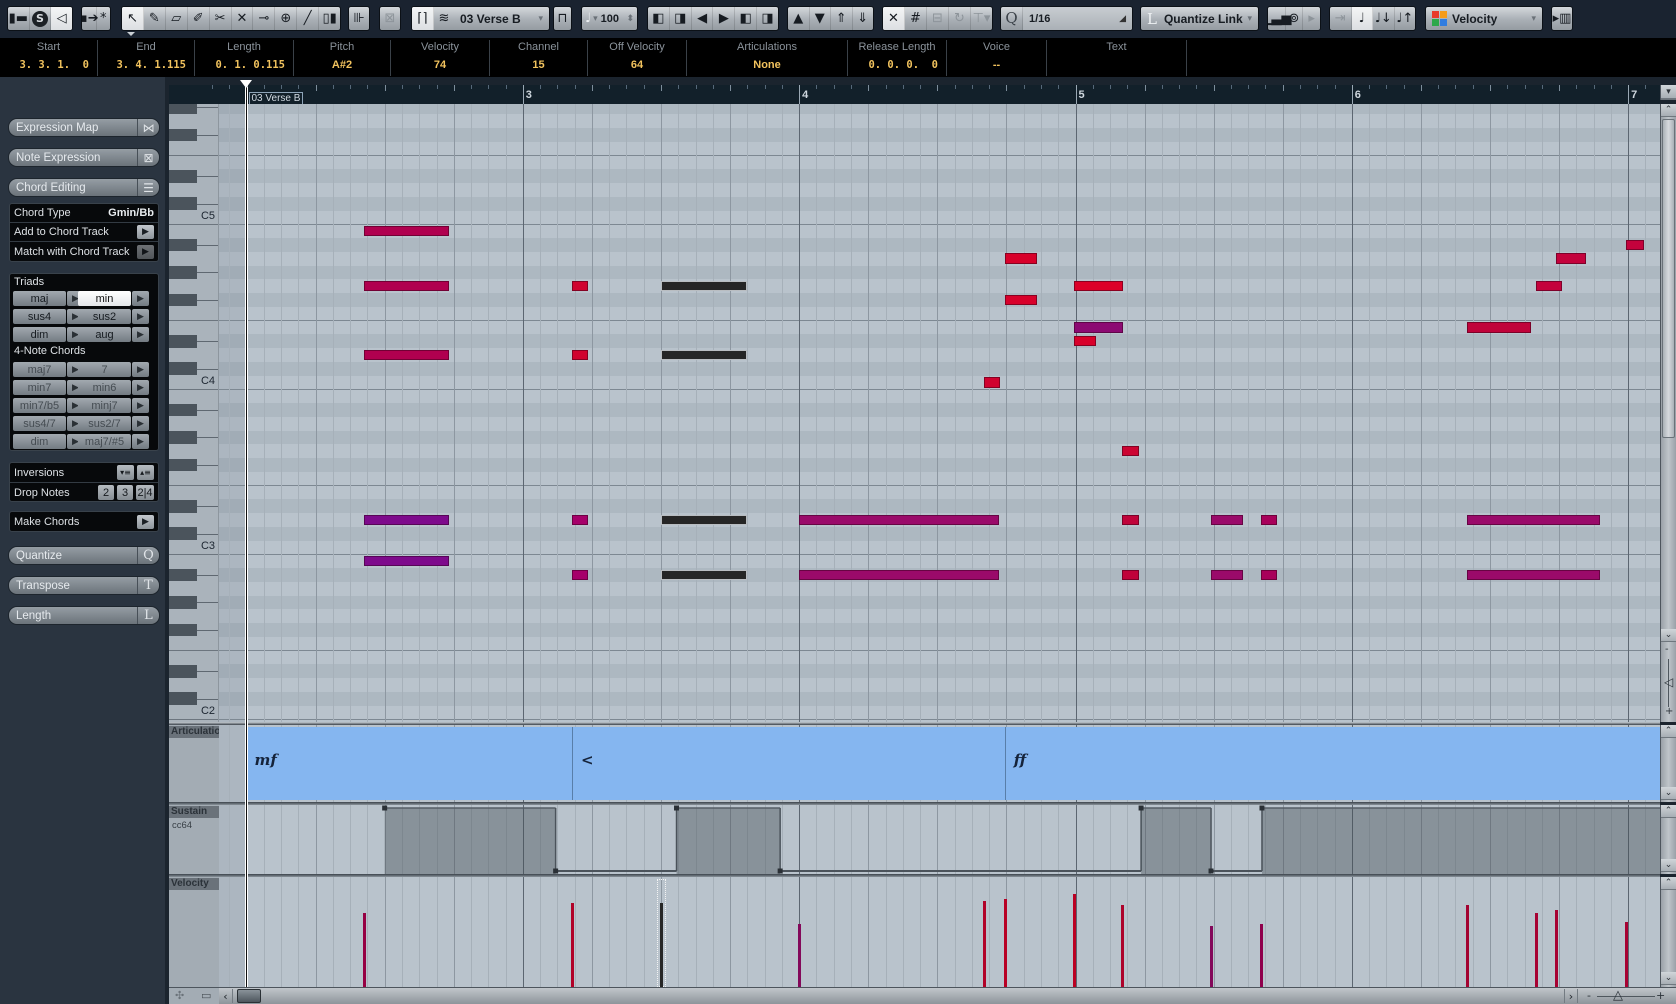  I want to click on info-articulations: Articulations None, so click(767, 58).